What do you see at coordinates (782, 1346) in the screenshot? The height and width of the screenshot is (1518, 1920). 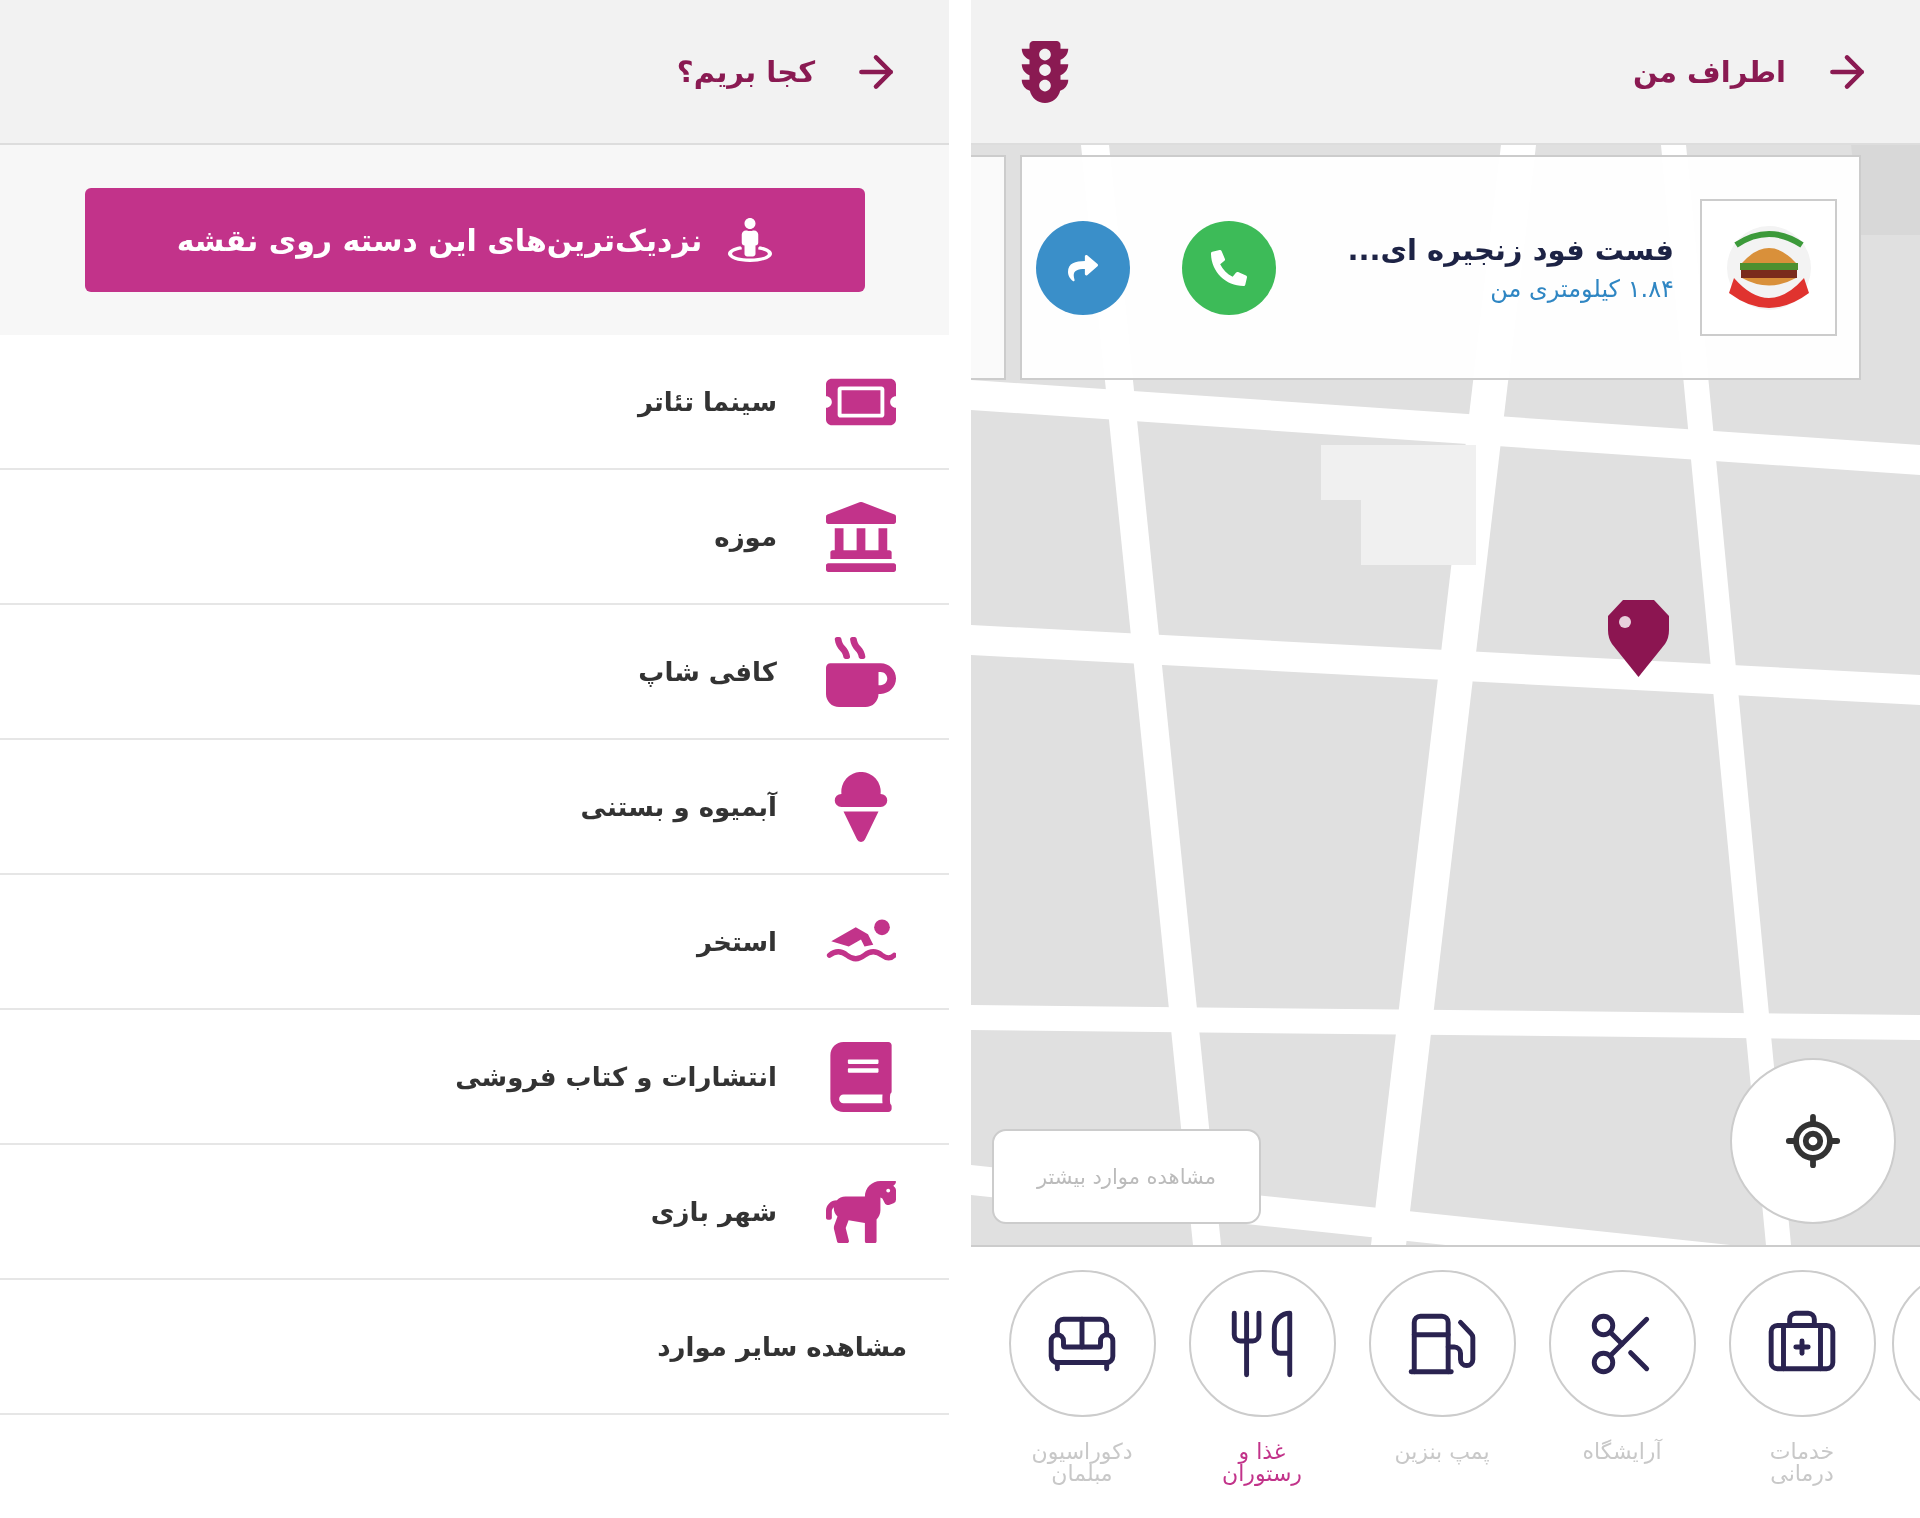 I see `more-link: مشاهده سایر موارد` at bounding box center [782, 1346].